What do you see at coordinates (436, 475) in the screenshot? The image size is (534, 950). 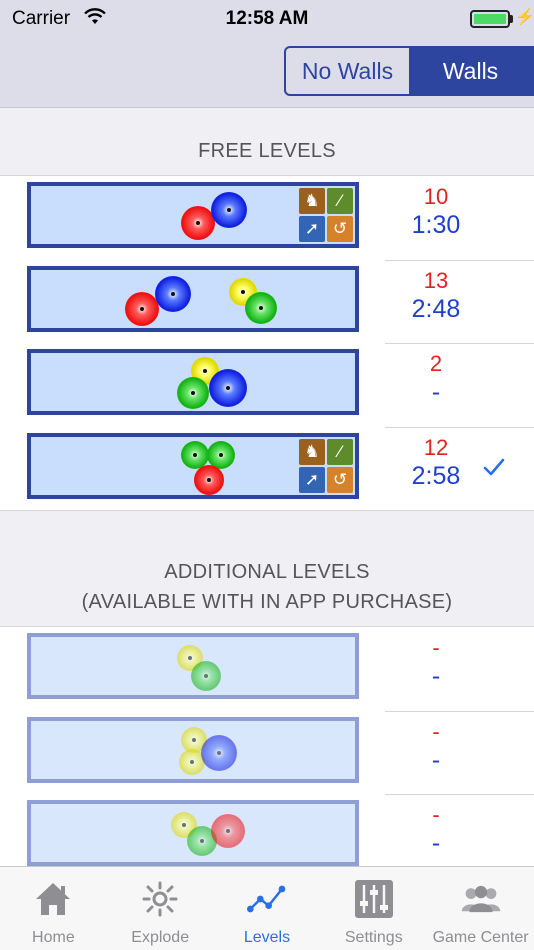 I see `level-time: 2:58` at bounding box center [436, 475].